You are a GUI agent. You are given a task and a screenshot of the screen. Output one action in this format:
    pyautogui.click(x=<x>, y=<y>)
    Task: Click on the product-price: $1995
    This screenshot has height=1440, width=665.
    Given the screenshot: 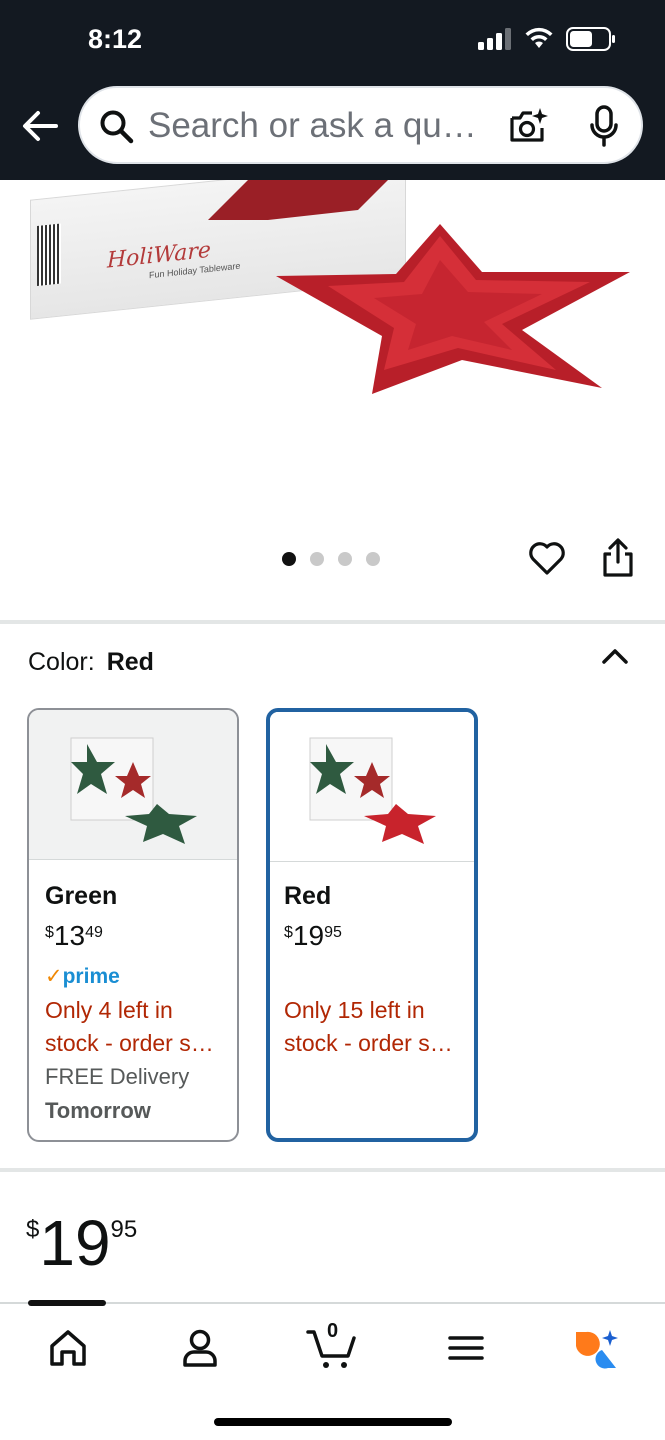 What is the action you would take?
    pyautogui.click(x=81, y=1243)
    